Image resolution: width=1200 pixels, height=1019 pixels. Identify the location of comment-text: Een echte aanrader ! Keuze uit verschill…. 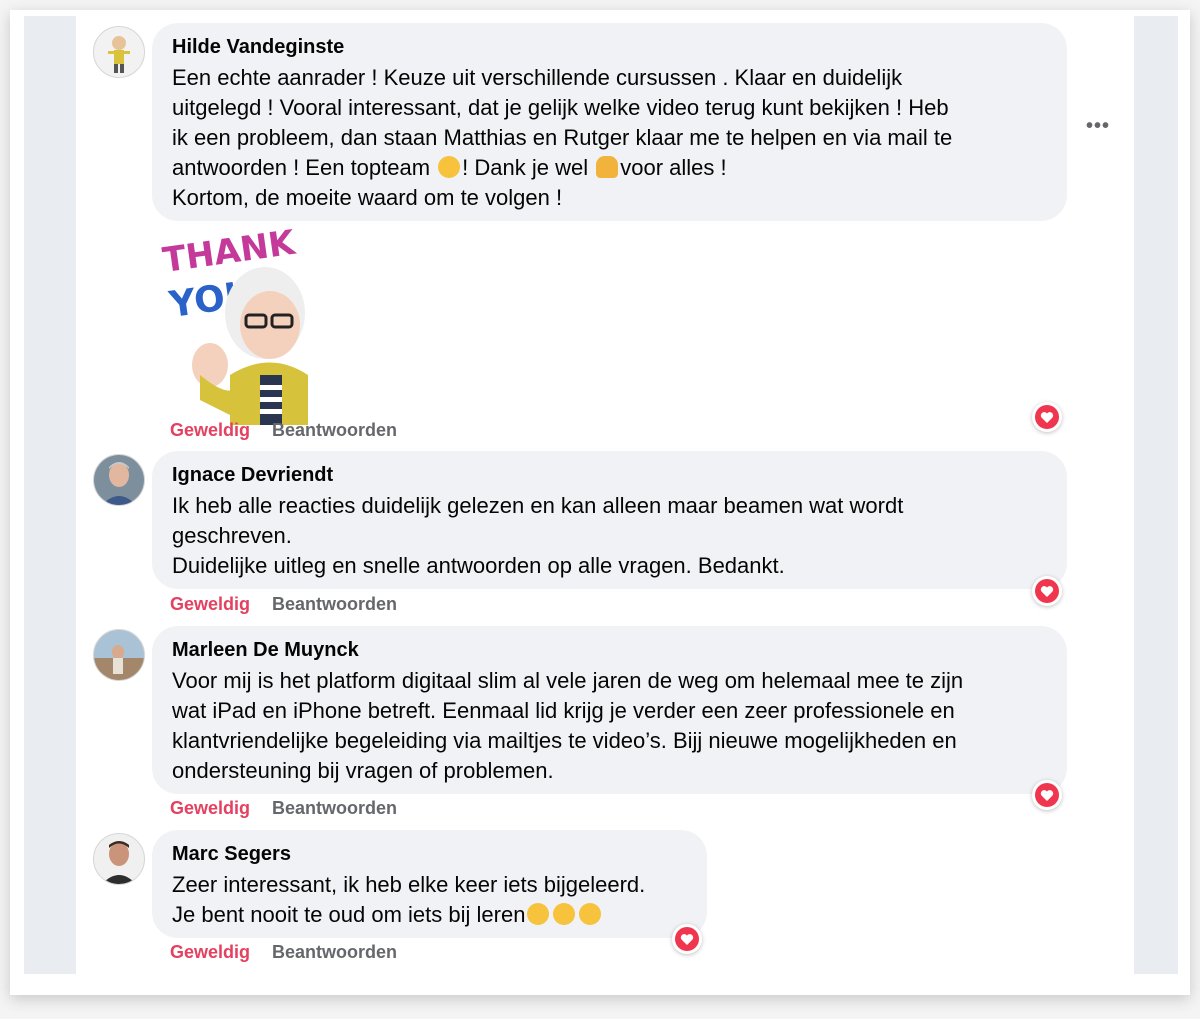
(562, 137).